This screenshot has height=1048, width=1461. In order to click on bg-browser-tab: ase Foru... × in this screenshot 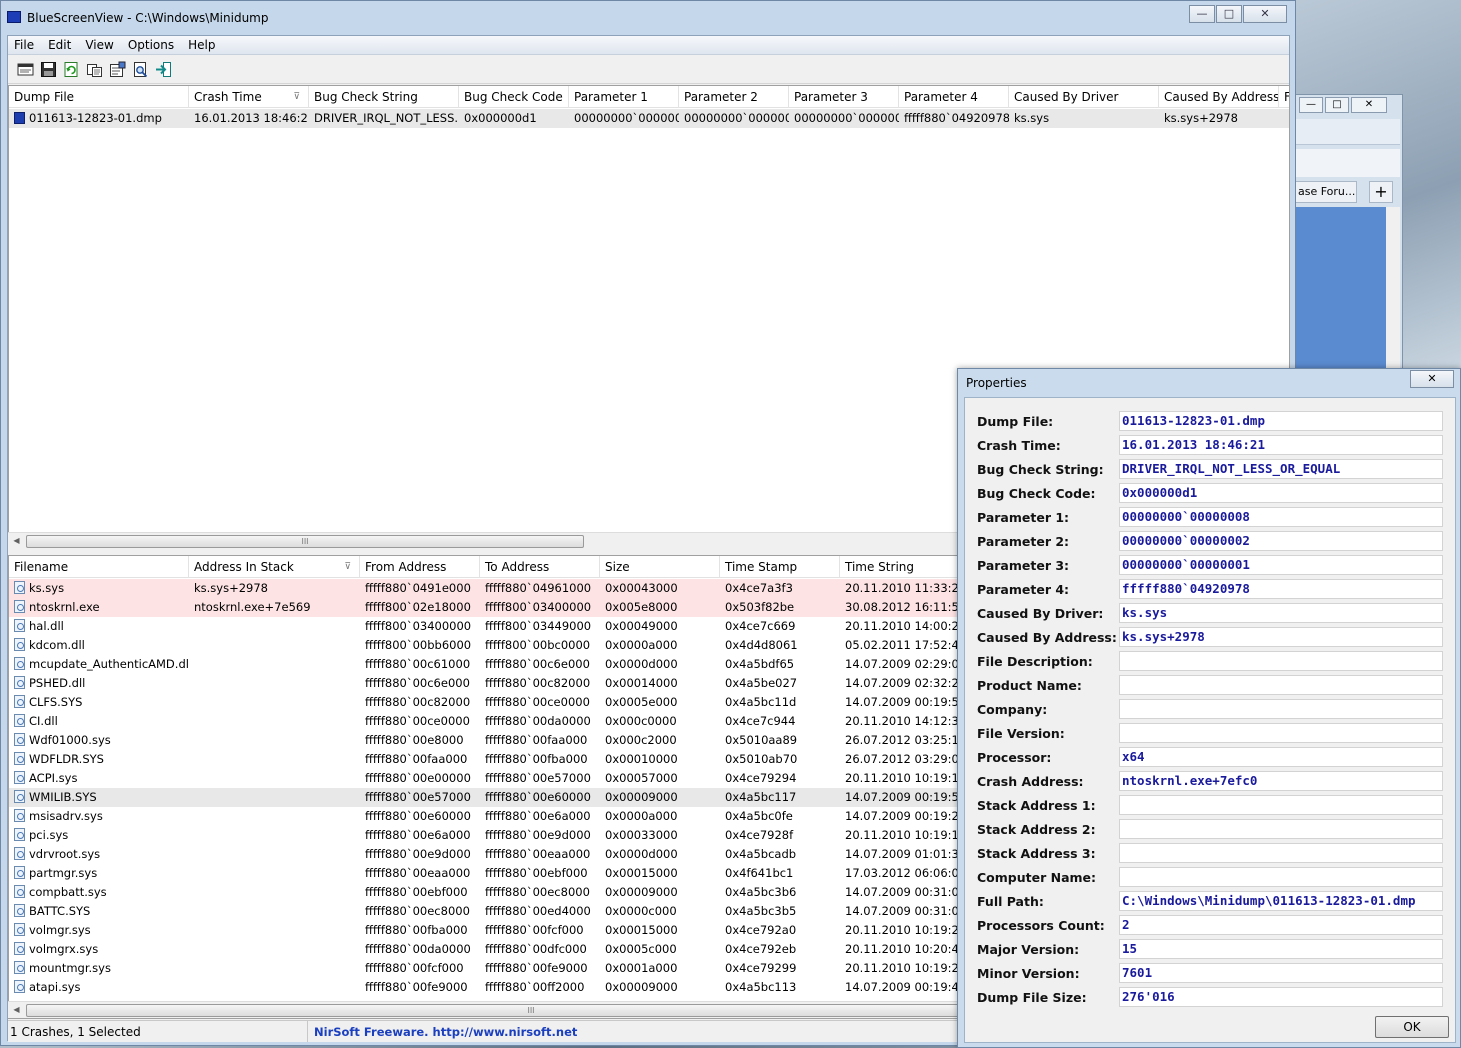, I will do `click(1326, 192)`.